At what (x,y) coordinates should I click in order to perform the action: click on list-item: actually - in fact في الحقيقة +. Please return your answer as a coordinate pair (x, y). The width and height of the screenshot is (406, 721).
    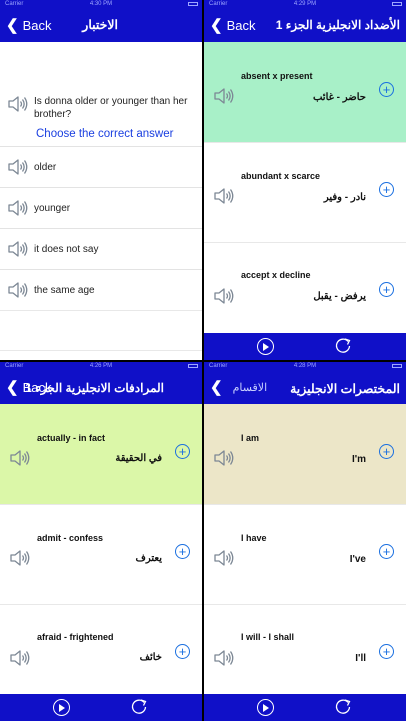
    Looking at the image, I should click on (101, 454).